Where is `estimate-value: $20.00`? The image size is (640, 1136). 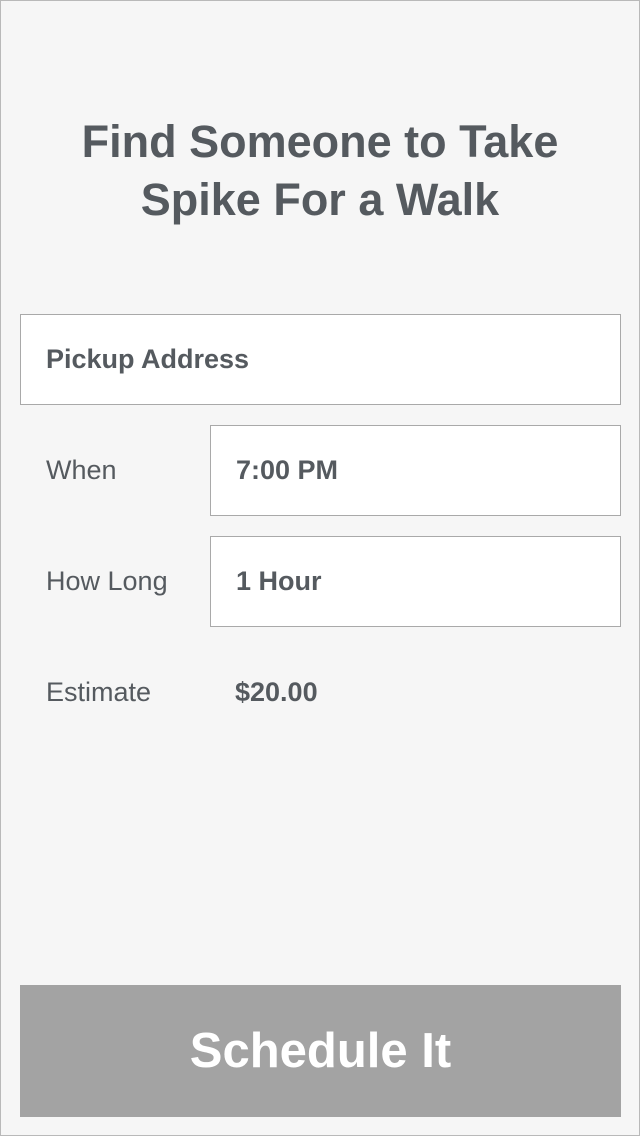 estimate-value: $20.00 is located at coordinates (276, 692).